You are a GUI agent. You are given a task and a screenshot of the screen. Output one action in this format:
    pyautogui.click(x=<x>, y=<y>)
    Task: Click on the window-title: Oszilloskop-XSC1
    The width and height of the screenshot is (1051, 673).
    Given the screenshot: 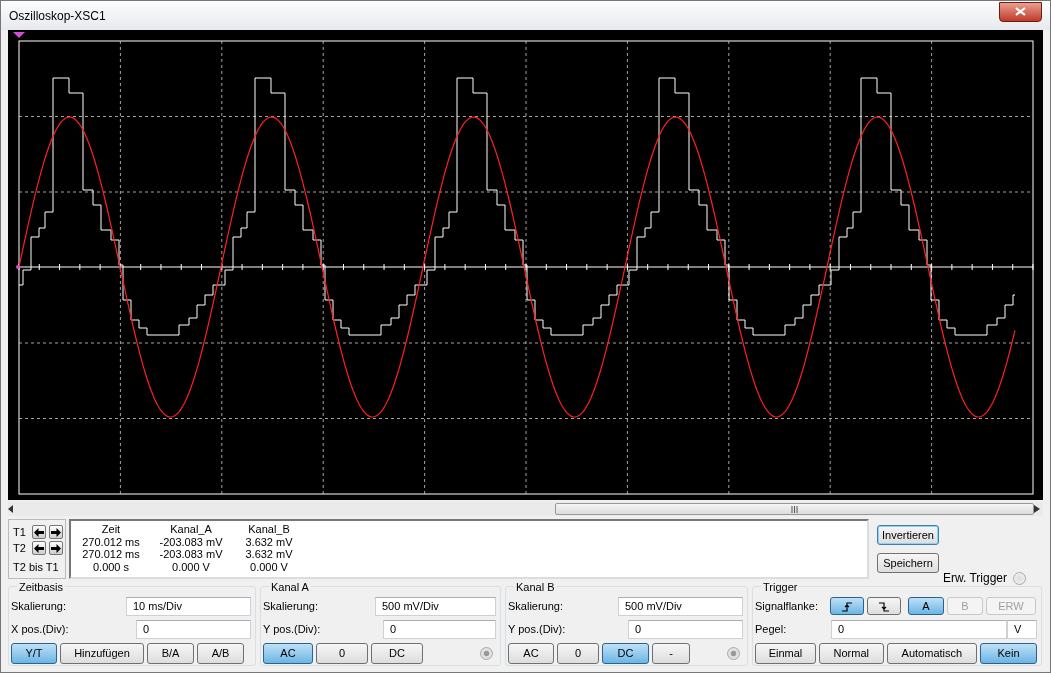 What is the action you would take?
    pyautogui.click(x=57, y=16)
    